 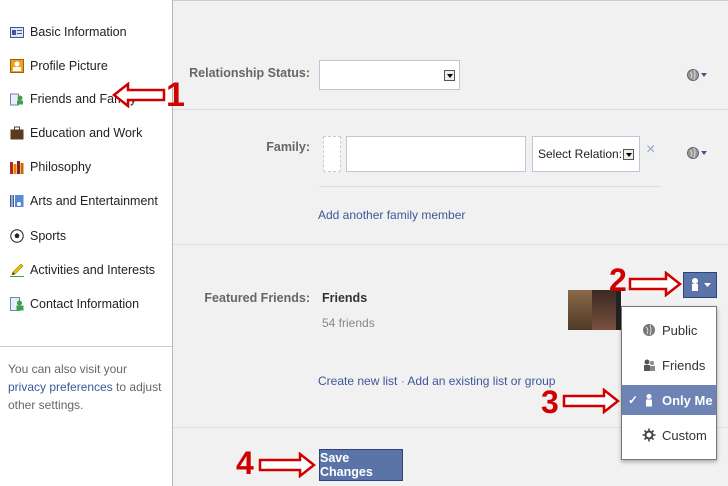 I want to click on sidebar-item-education-and-work: Education and Work, so click(x=76, y=133).